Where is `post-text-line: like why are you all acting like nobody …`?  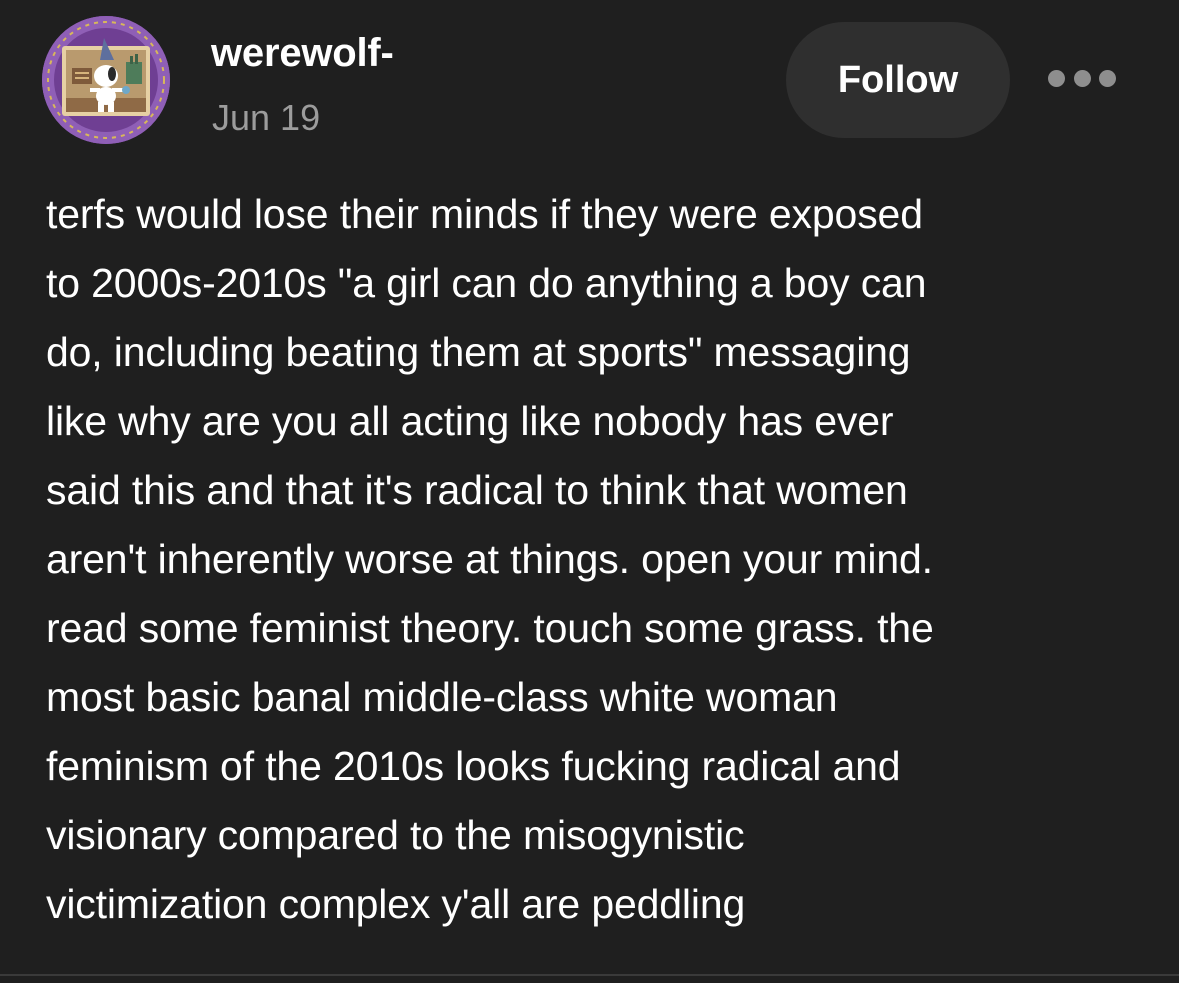 post-text-line: like why are you all acting like nobody … is located at coordinates (470, 421).